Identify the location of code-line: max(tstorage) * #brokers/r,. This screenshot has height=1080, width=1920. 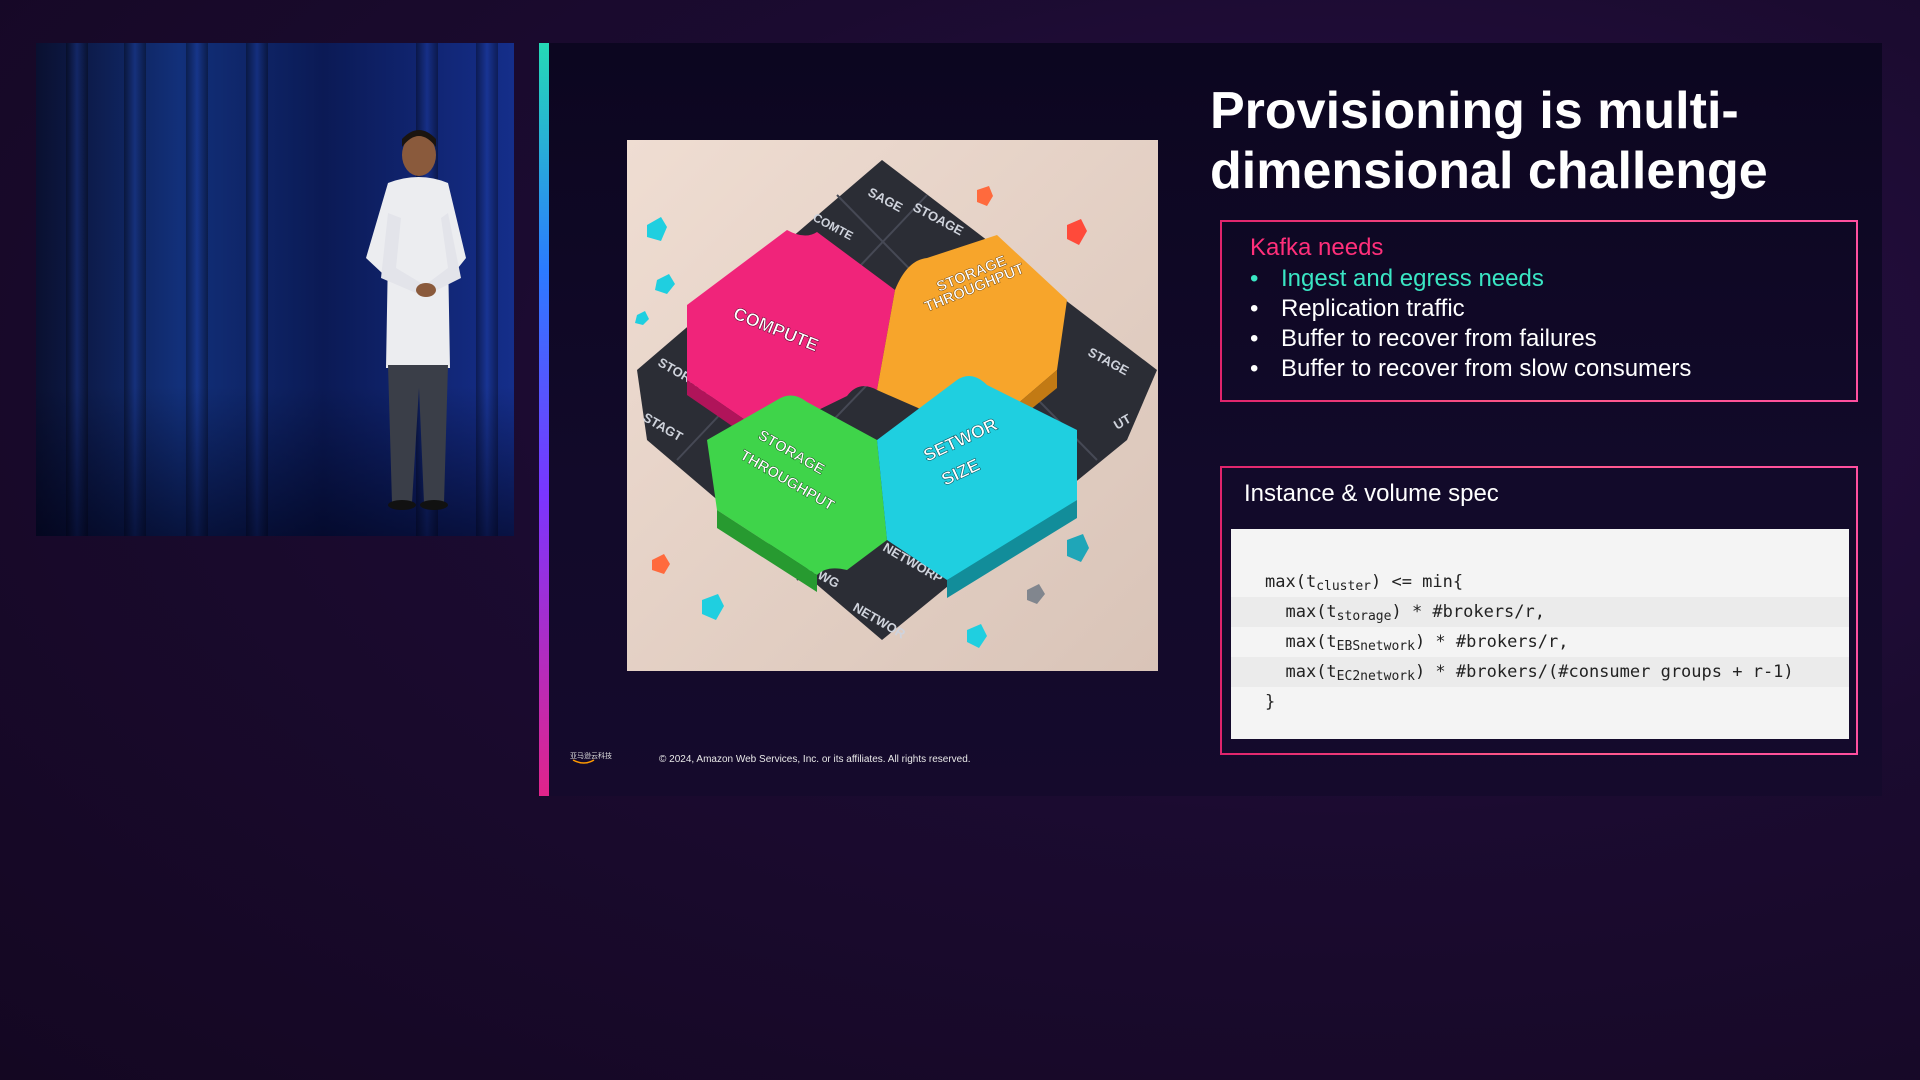
(1540, 612).